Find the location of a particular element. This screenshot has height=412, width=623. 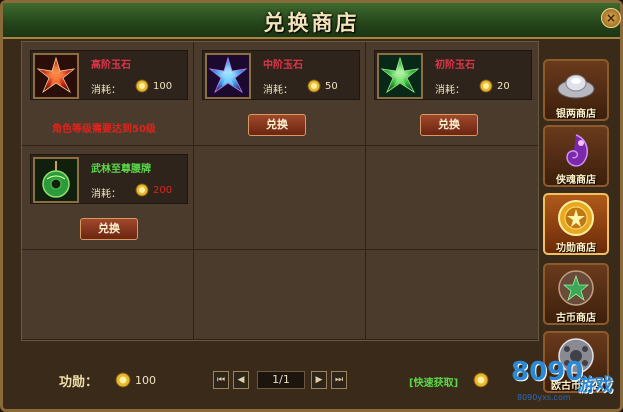

jade-pendant-icon is located at coordinates (56, 180).